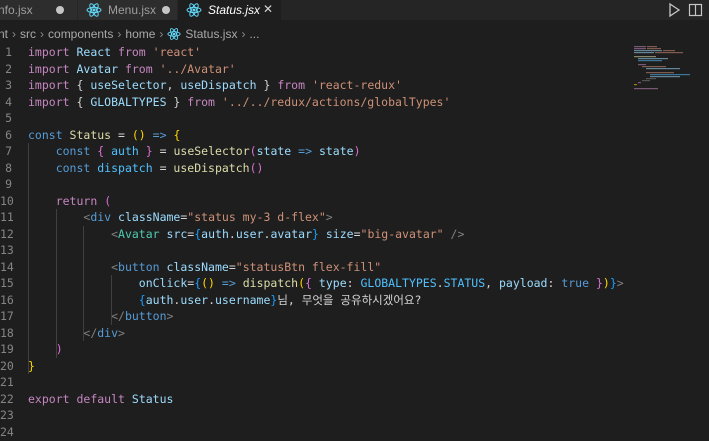 The image size is (709, 441). I want to click on code-token: from, so click(132, 52).